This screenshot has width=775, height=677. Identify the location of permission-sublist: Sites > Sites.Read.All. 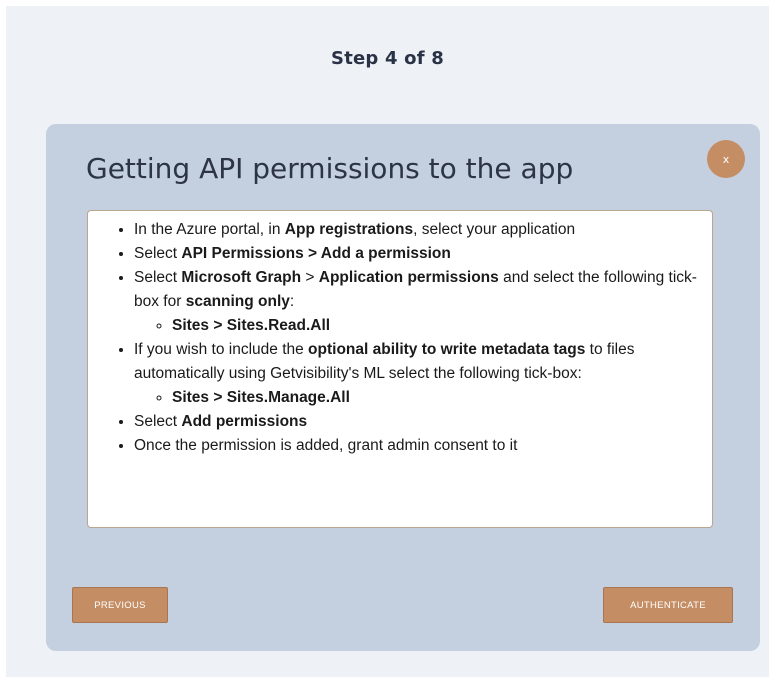
(419, 326).